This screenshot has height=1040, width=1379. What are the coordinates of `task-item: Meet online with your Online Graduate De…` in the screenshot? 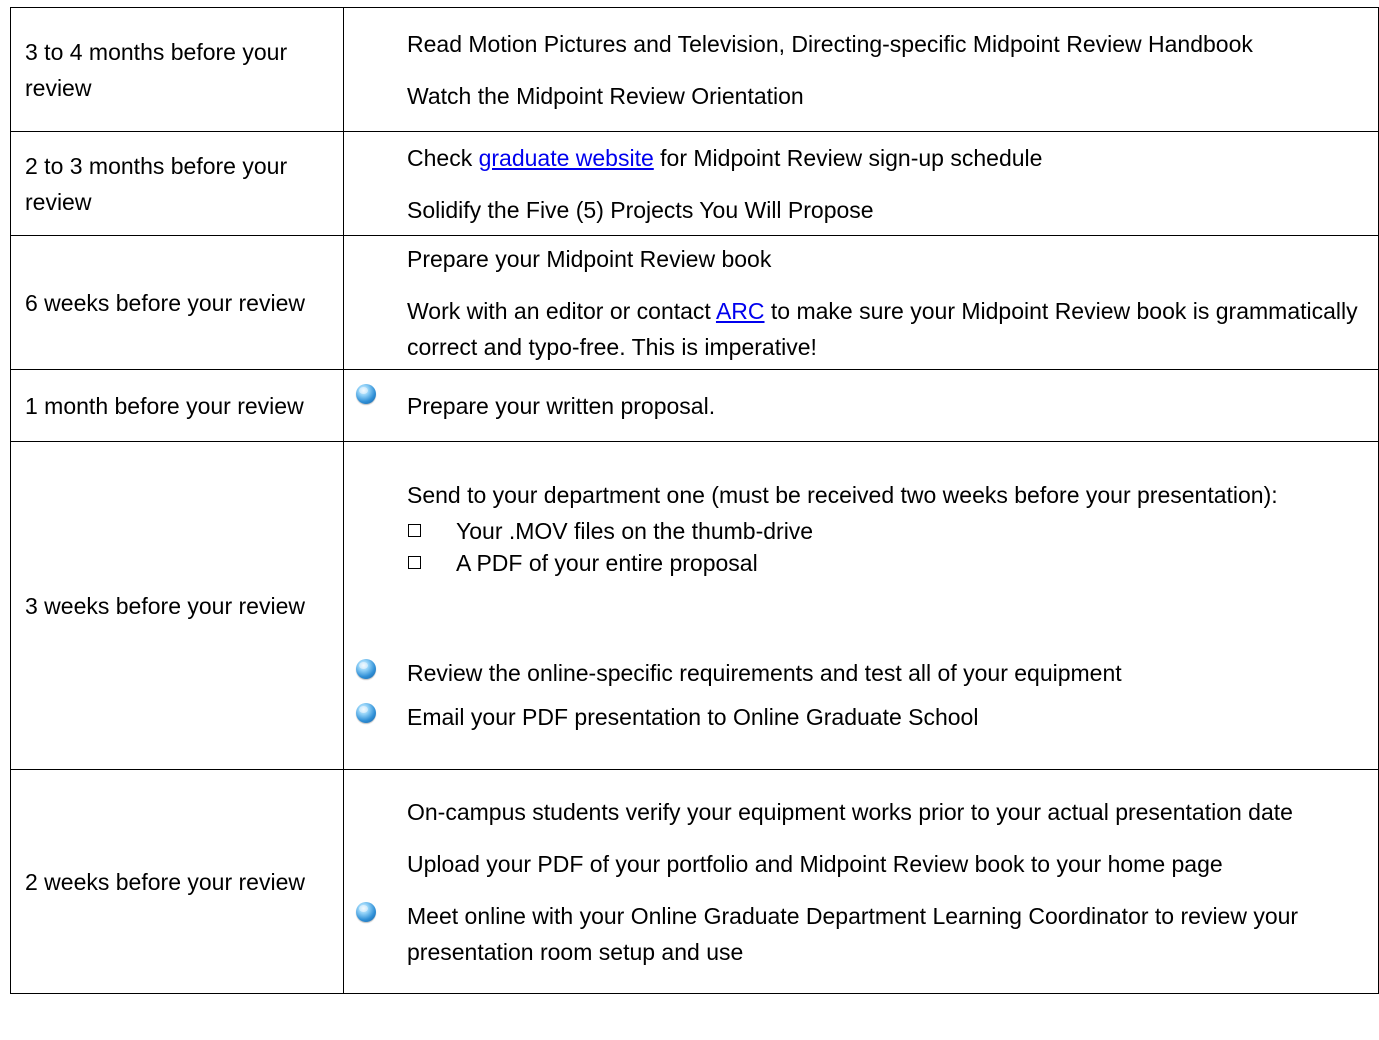 It's located at (857, 934).